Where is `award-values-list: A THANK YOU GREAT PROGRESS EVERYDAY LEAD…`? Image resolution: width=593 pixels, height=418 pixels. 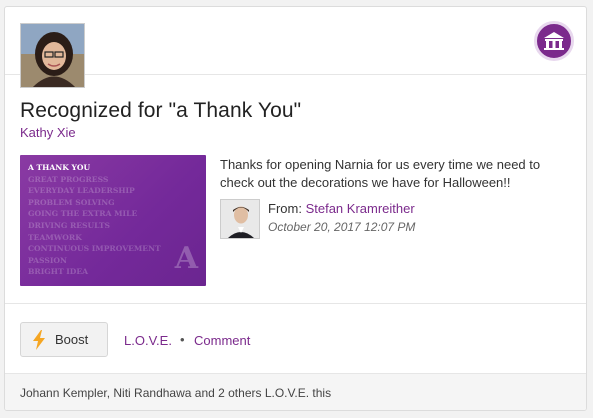
award-values-list: A THANK YOU GREAT PROGRESS EVERYDAY LEAD… is located at coordinates (94, 220).